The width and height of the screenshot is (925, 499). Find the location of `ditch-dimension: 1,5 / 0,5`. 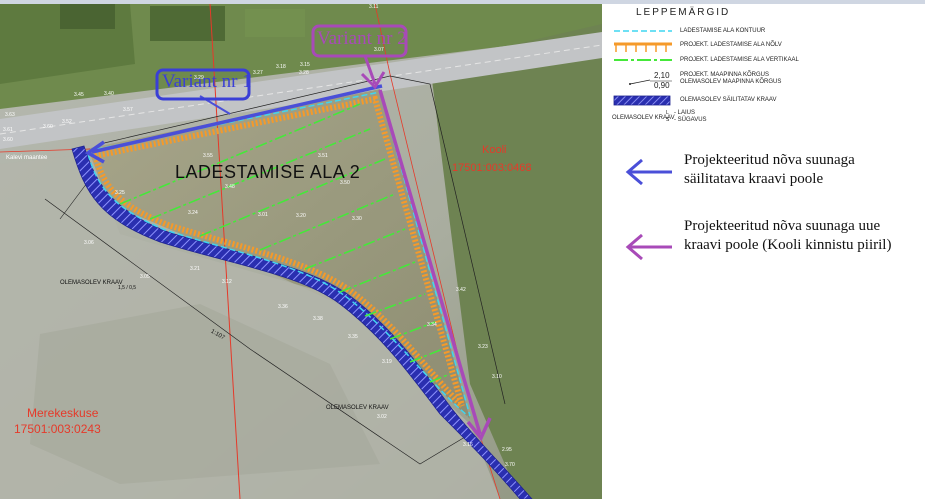

ditch-dimension: 1,5 / 0,5 is located at coordinates (127, 288).